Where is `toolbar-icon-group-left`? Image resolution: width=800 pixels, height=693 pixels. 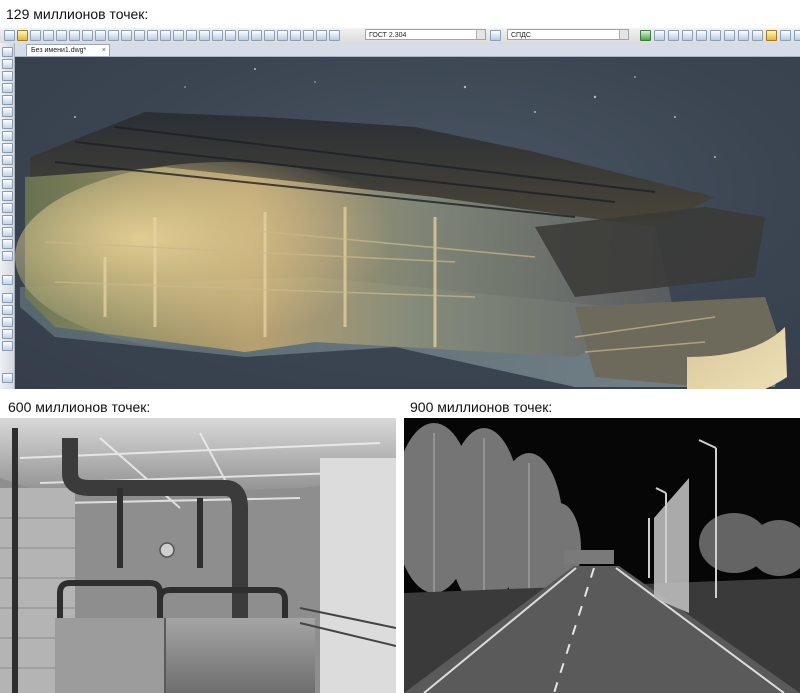 toolbar-icon-group-left is located at coordinates (172, 35).